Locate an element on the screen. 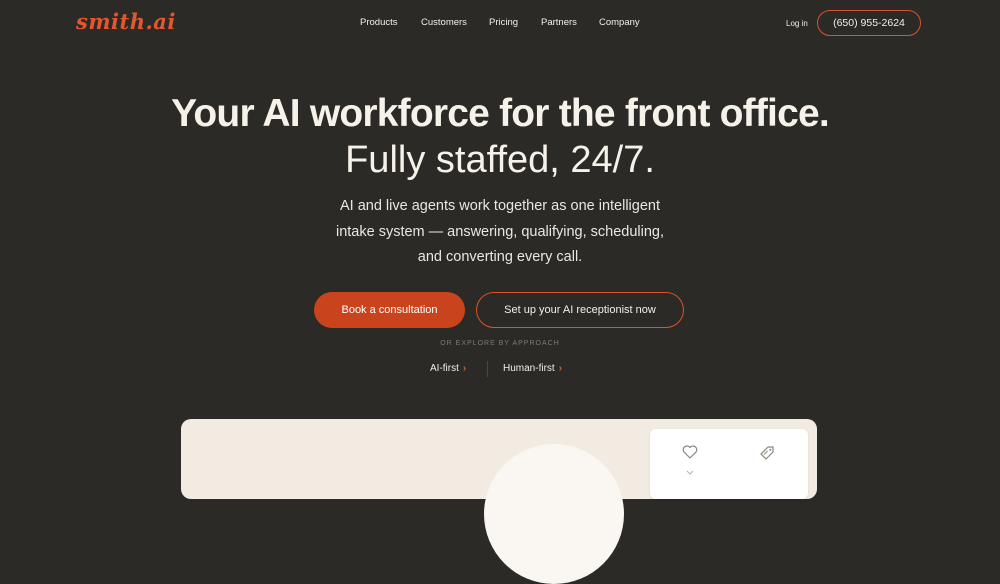  heart-icon is located at coordinates (690, 452).